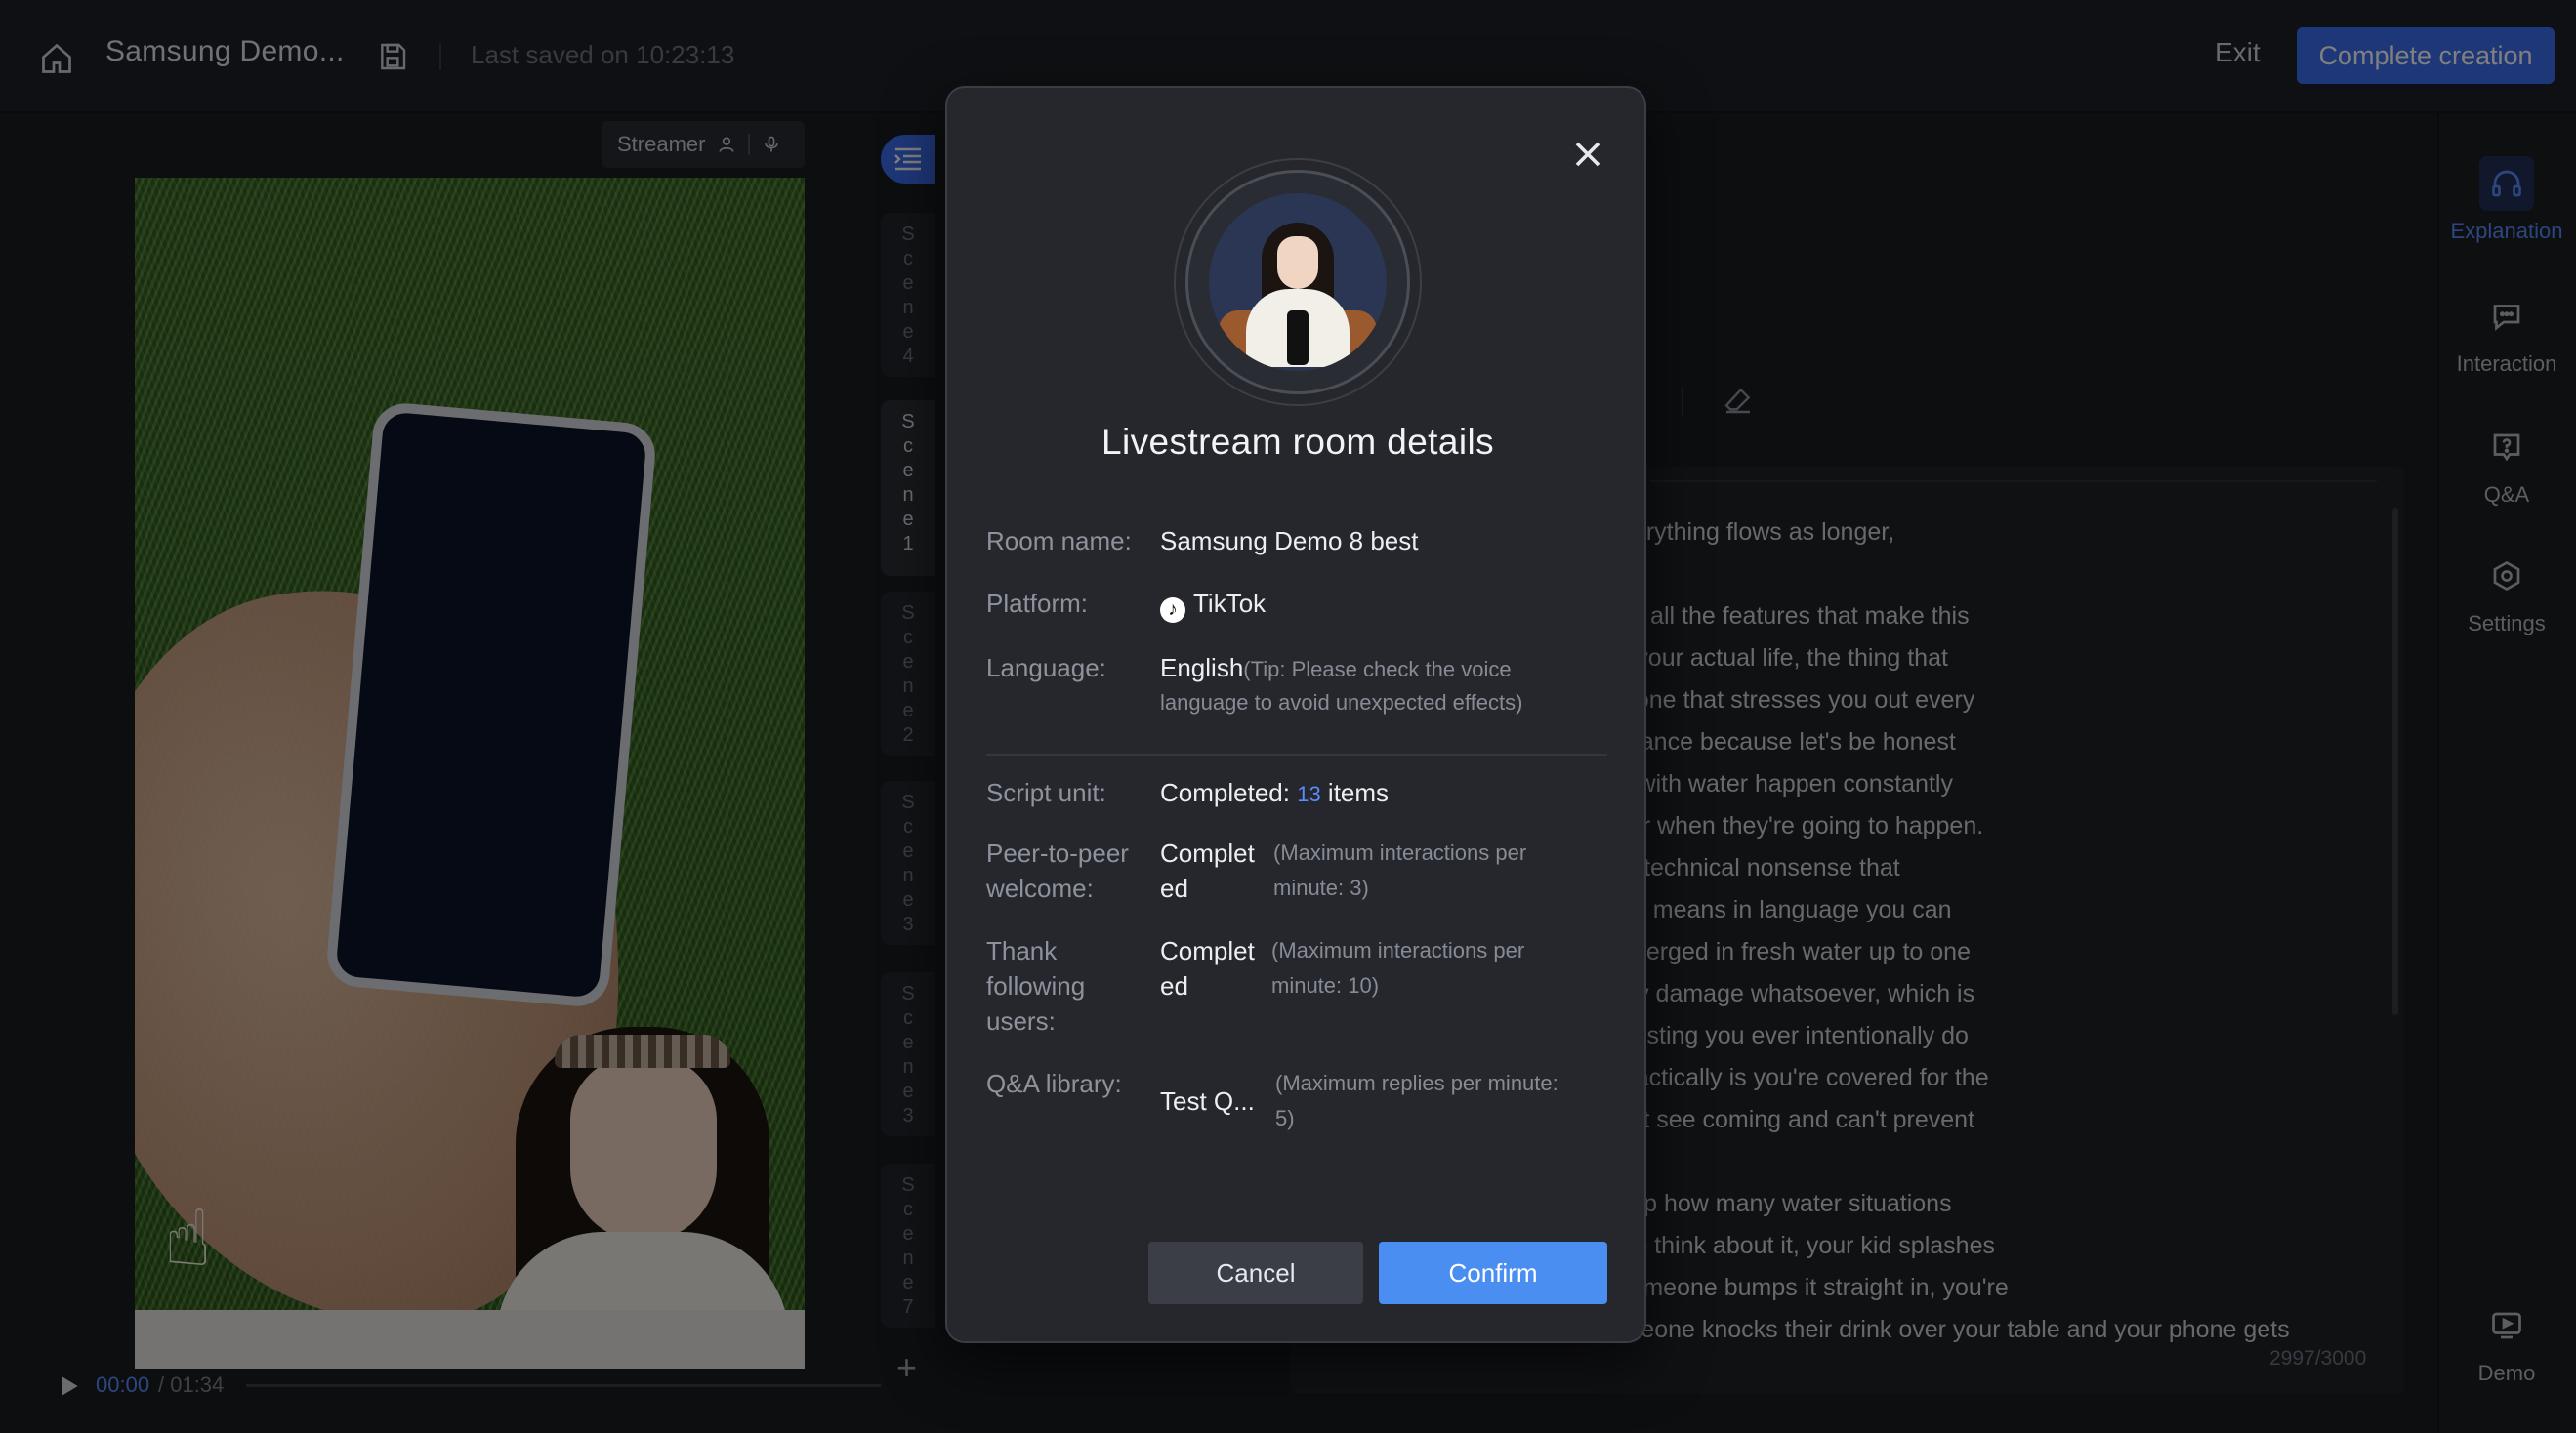  I want to click on close-icon, so click(1587, 154).